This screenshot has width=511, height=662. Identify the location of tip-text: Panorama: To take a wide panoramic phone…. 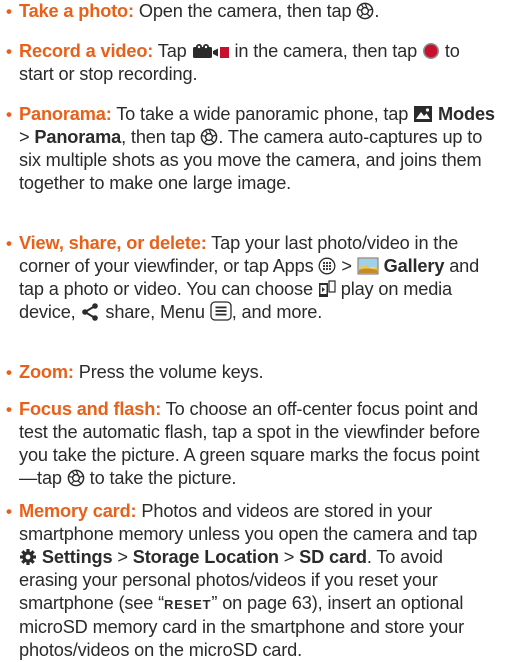
(257, 149).